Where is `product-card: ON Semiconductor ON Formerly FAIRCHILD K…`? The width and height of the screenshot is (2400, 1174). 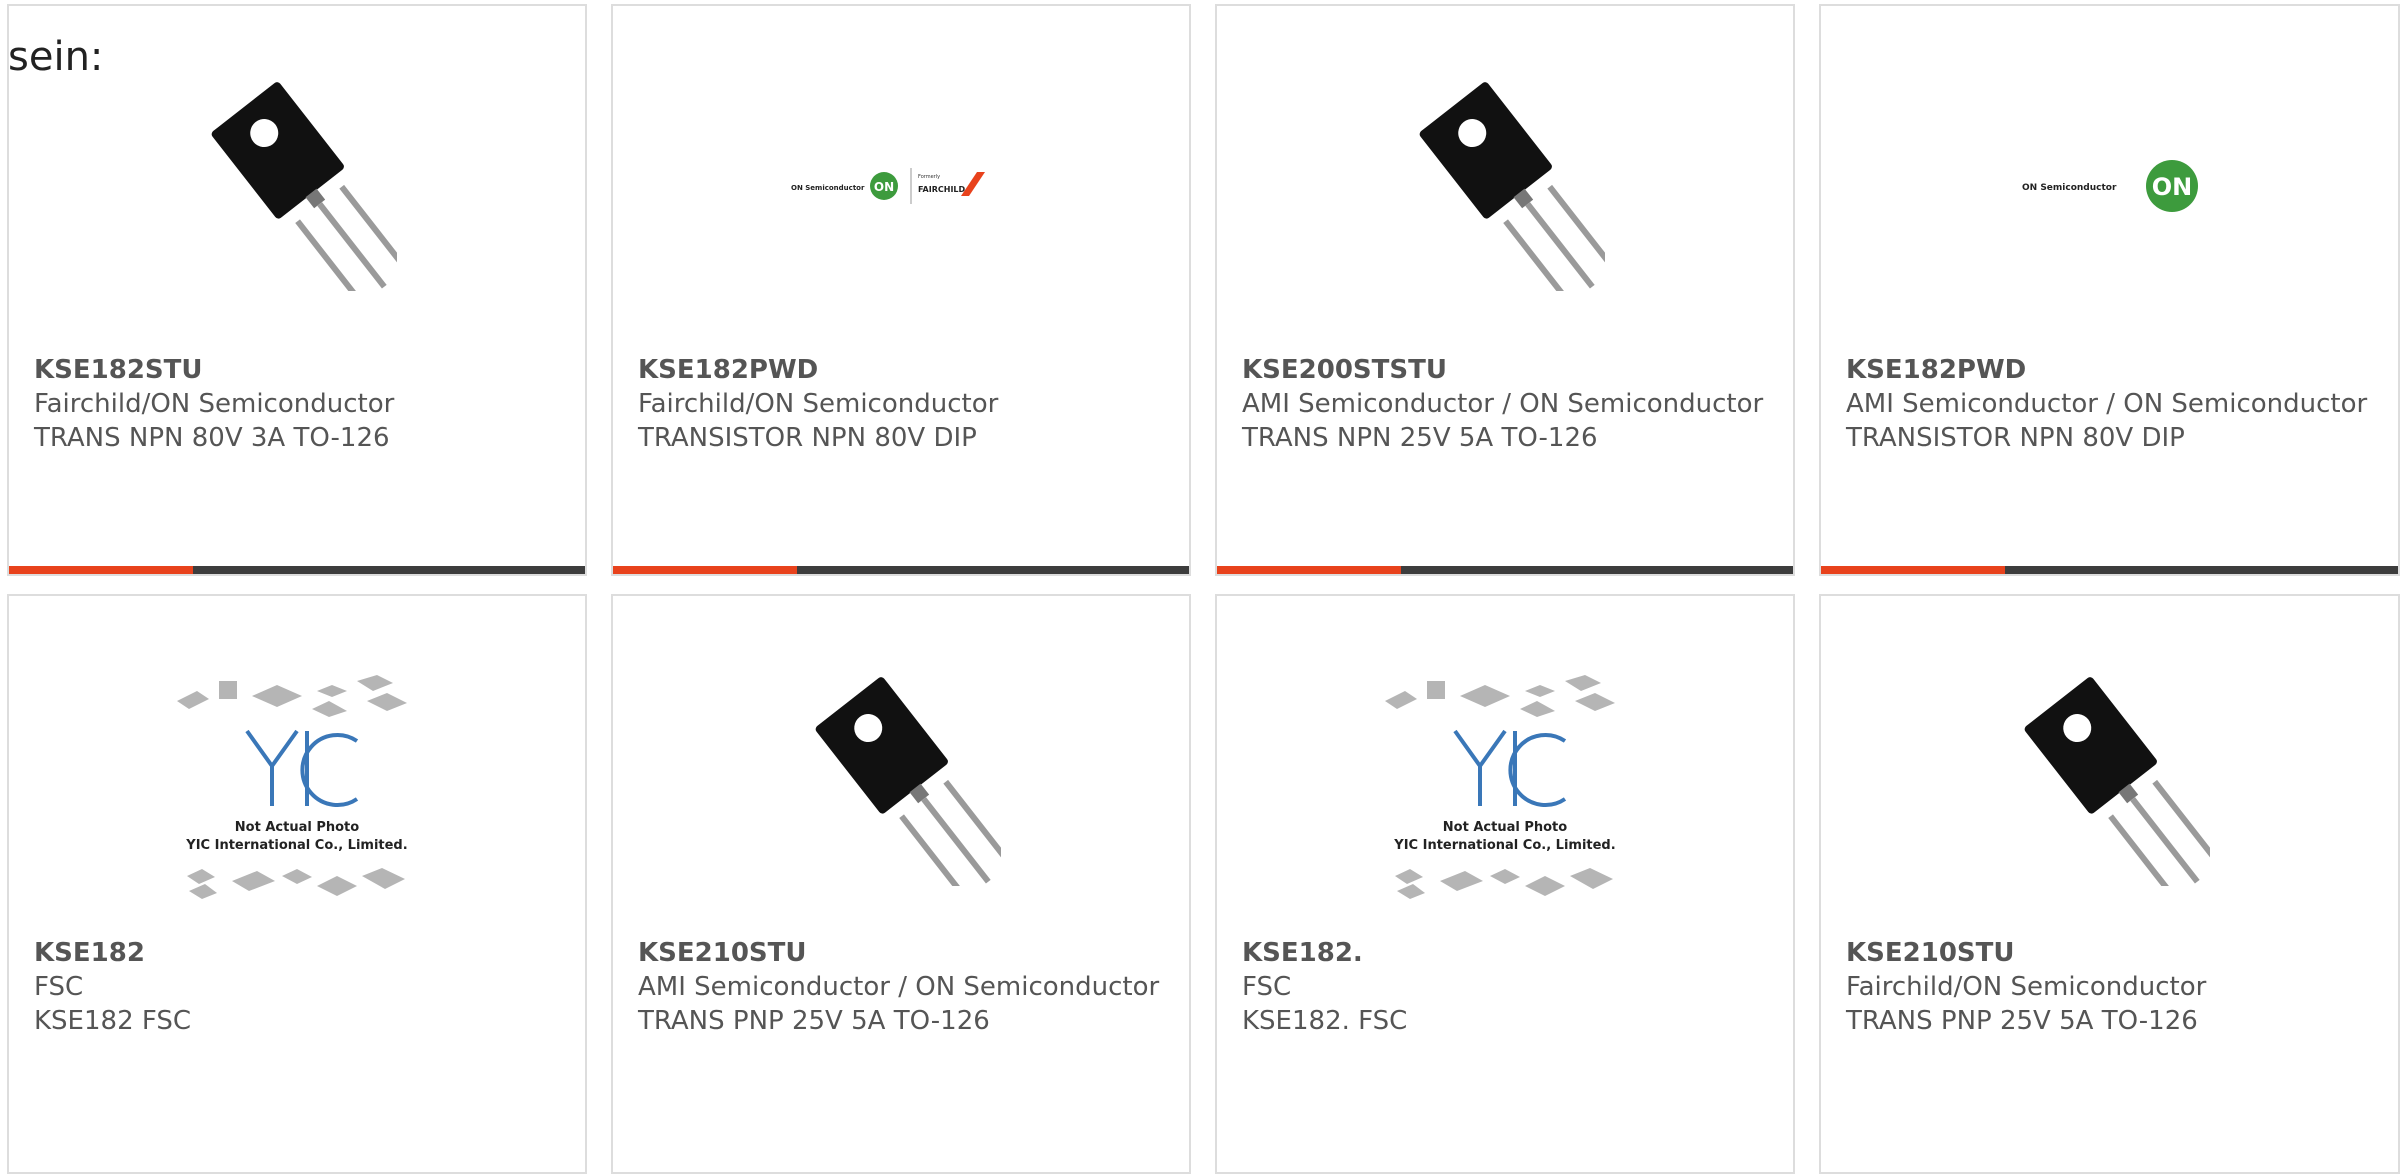
product-card: ON Semiconductor ON Formerly FAIRCHILD K… is located at coordinates (901, 290).